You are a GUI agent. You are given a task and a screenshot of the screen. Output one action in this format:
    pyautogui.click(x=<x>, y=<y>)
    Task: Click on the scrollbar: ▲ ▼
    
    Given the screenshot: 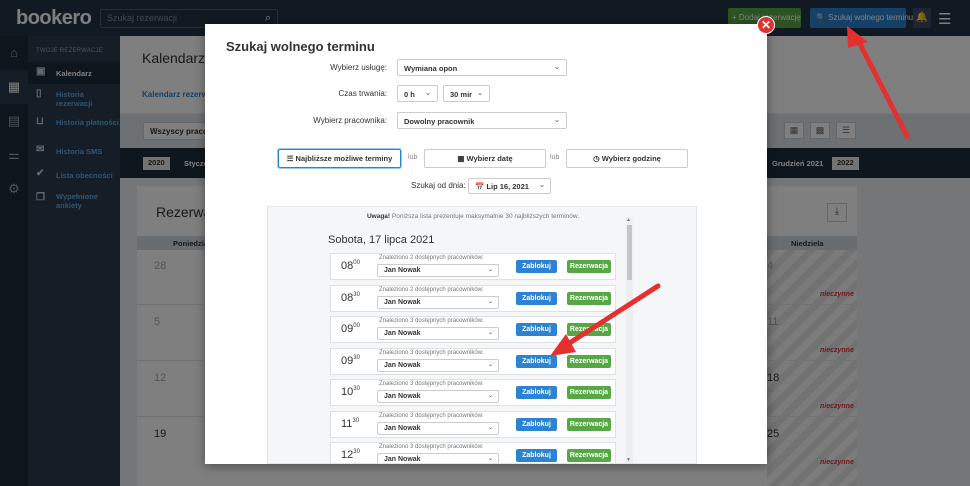 What is the action you would take?
    pyautogui.click(x=629, y=340)
    